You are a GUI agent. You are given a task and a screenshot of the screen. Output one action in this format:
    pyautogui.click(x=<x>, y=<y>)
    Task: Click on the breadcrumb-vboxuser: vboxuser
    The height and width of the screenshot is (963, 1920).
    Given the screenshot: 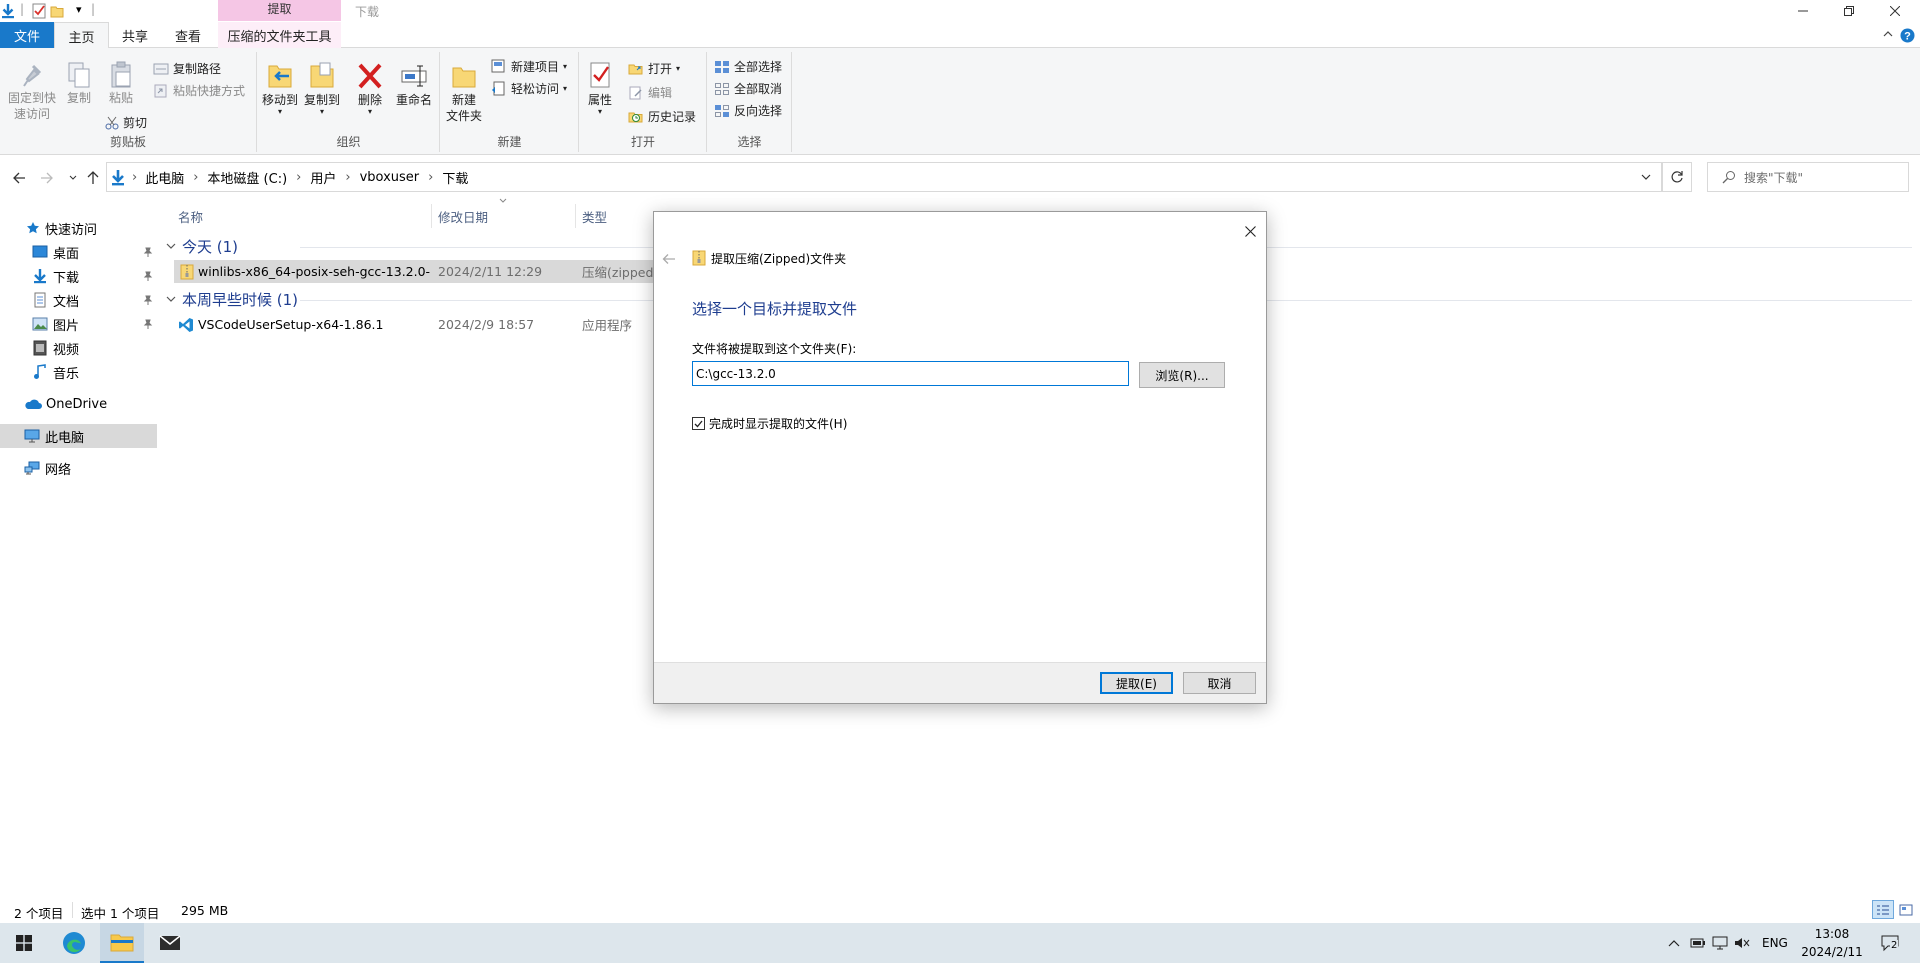 What is the action you would take?
    pyautogui.click(x=390, y=177)
    